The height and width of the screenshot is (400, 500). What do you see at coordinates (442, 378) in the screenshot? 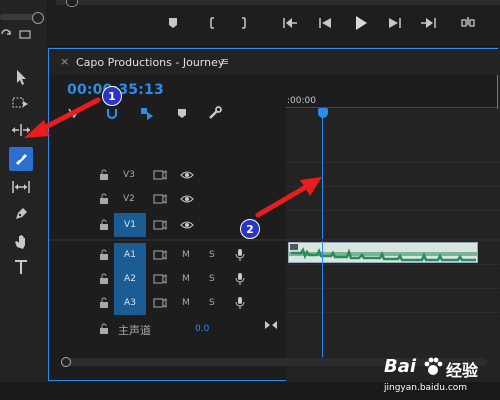
I see `baidu-jingyan-watermark: Bai 经验 jingyan.baidu.com` at bounding box center [442, 378].